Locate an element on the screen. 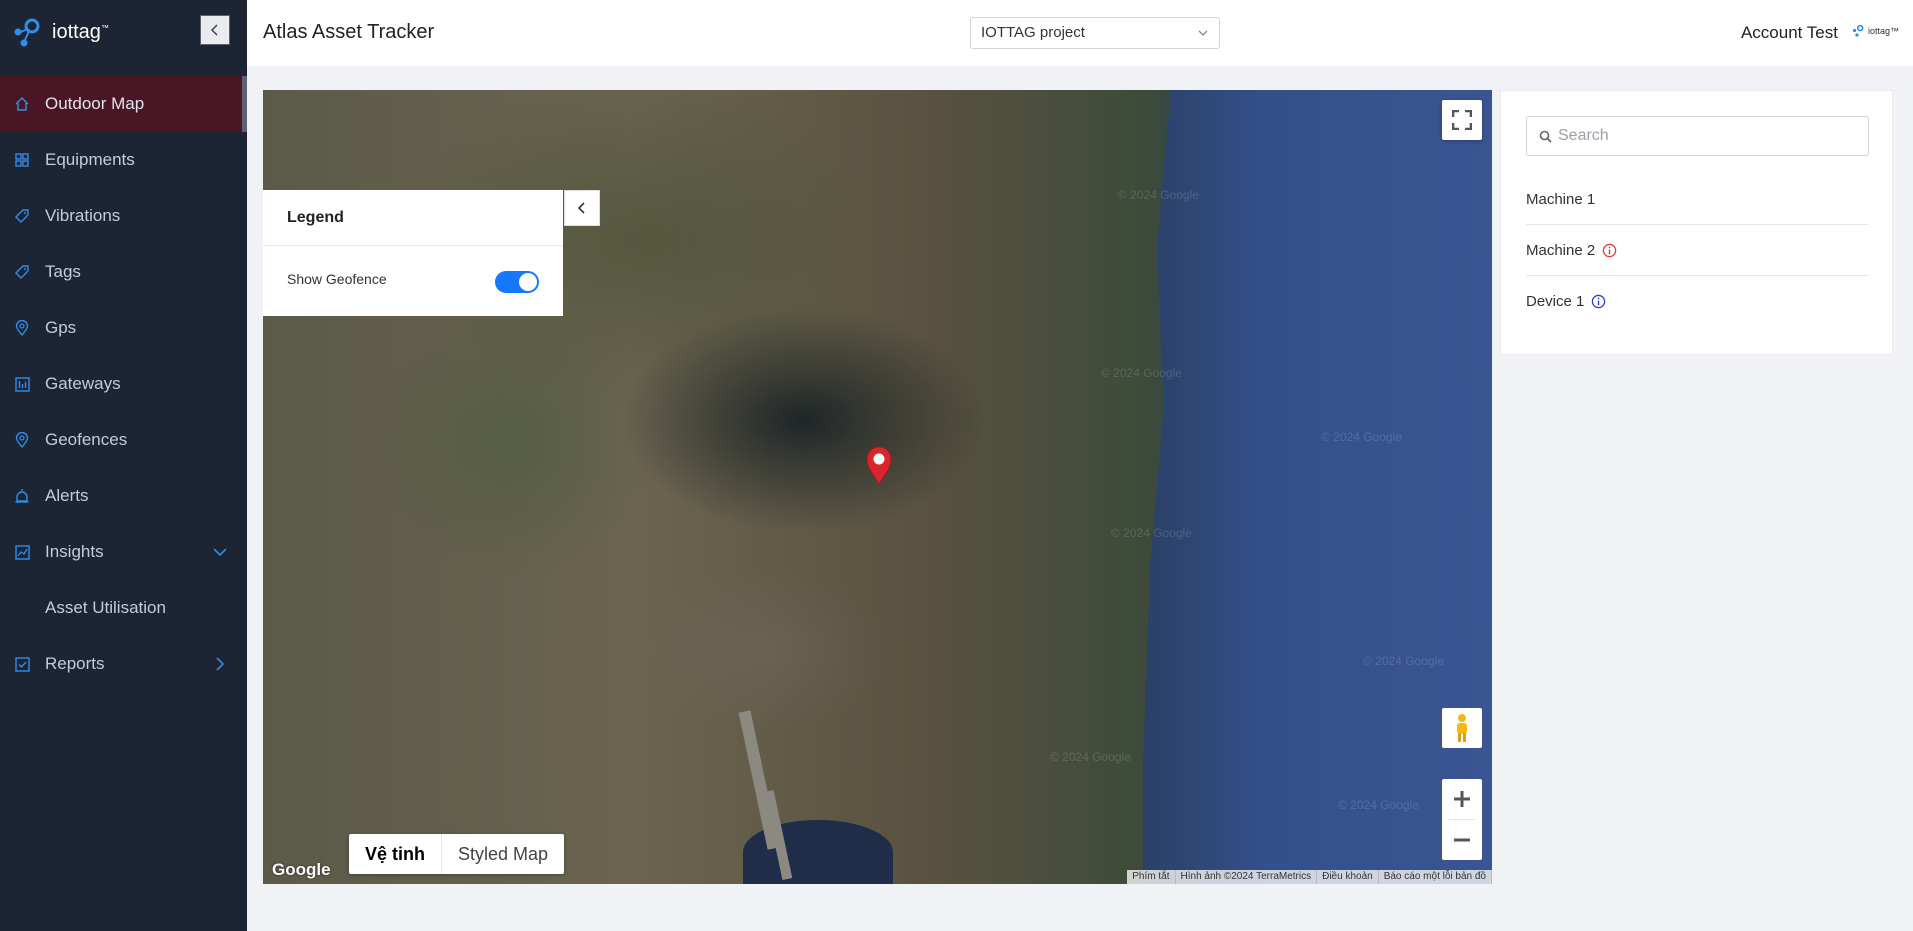 The width and height of the screenshot is (1913, 931). sidebar-item-label: Outdoor Map is located at coordinates (95, 103).